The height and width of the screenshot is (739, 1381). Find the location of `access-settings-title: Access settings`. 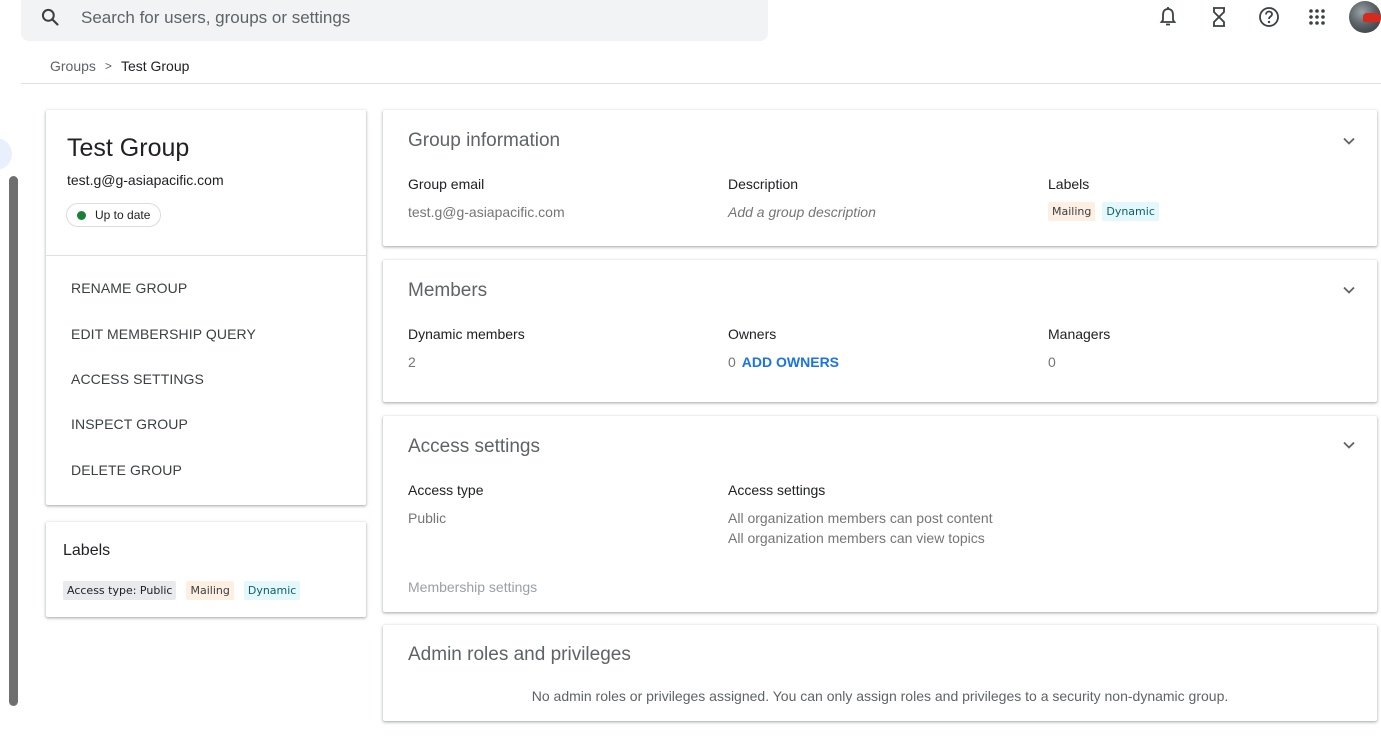

access-settings-title: Access settings is located at coordinates (474, 446).